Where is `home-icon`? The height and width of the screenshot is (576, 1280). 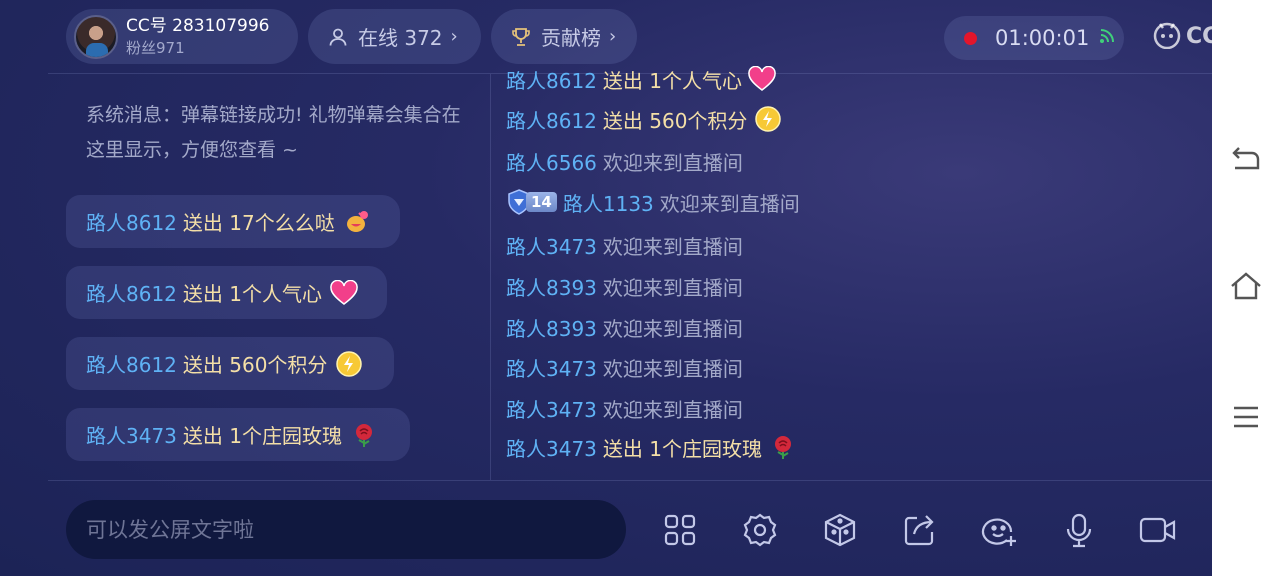 home-icon is located at coordinates (1246, 286).